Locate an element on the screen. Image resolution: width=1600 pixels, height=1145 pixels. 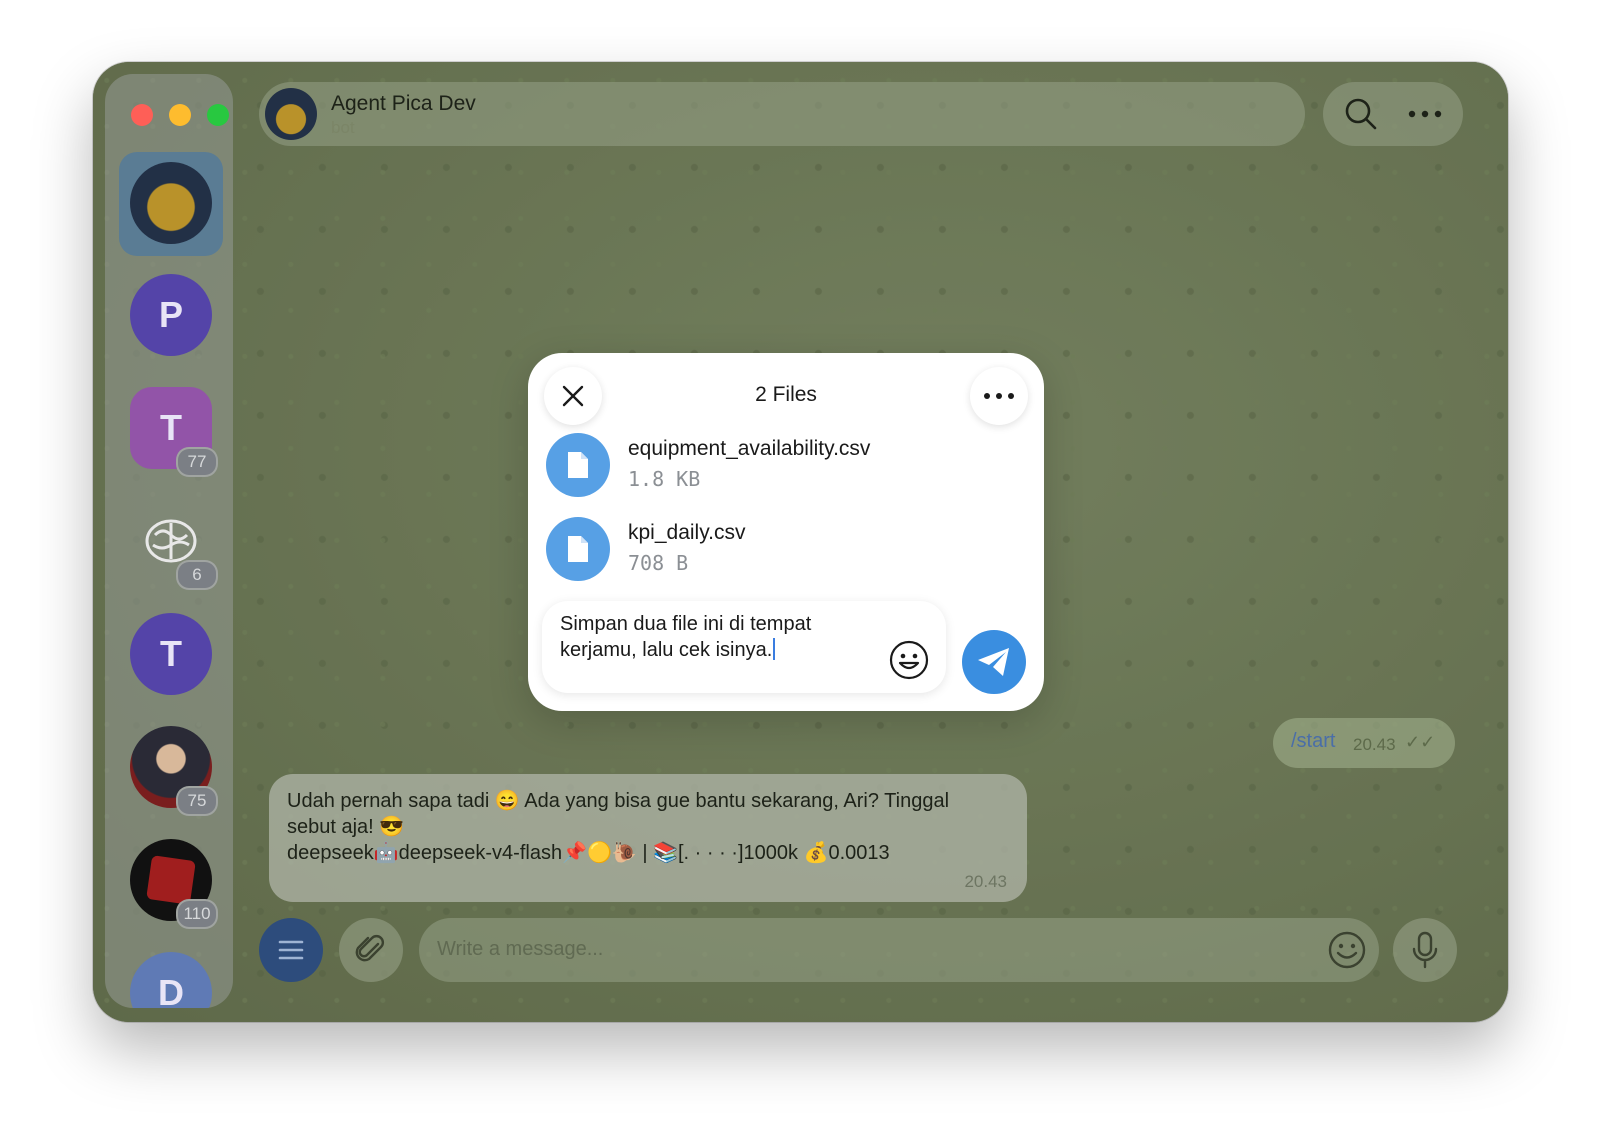
sidebar-item-agent-pica-dev is located at coordinates (171, 203).